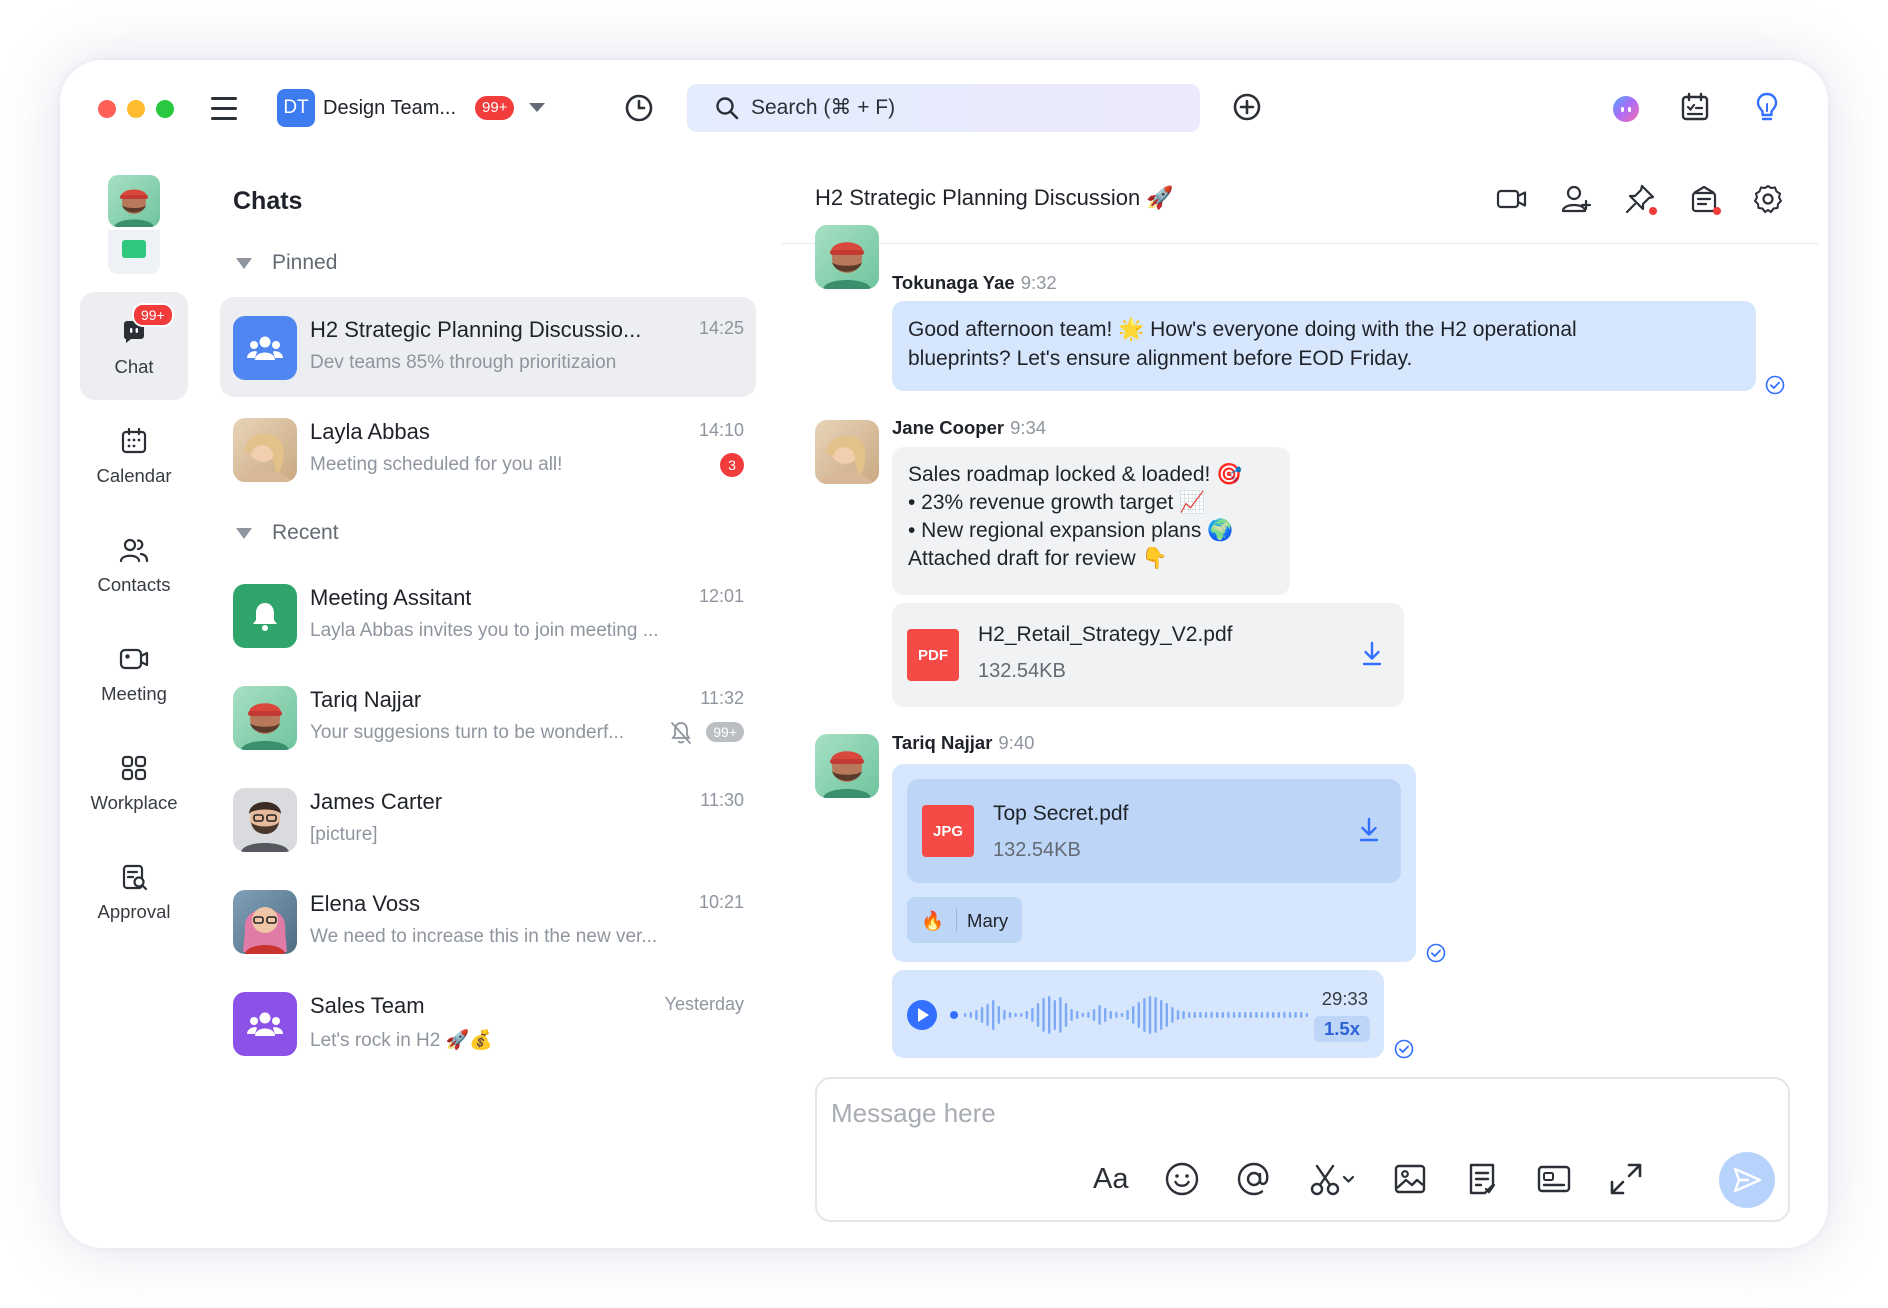  I want to click on text-format-label: Aa, so click(1111, 1178).